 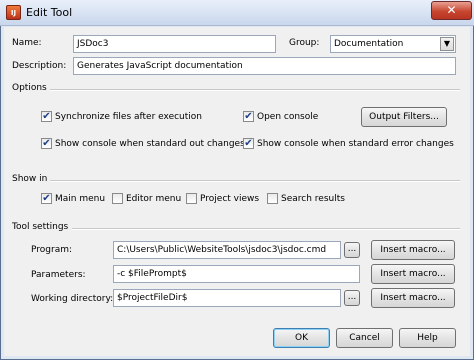 What do you see at coordinates (447, 44) in the screenshot?
I see `chevron-down-icon: ▼` at bounding box center [447, 44].